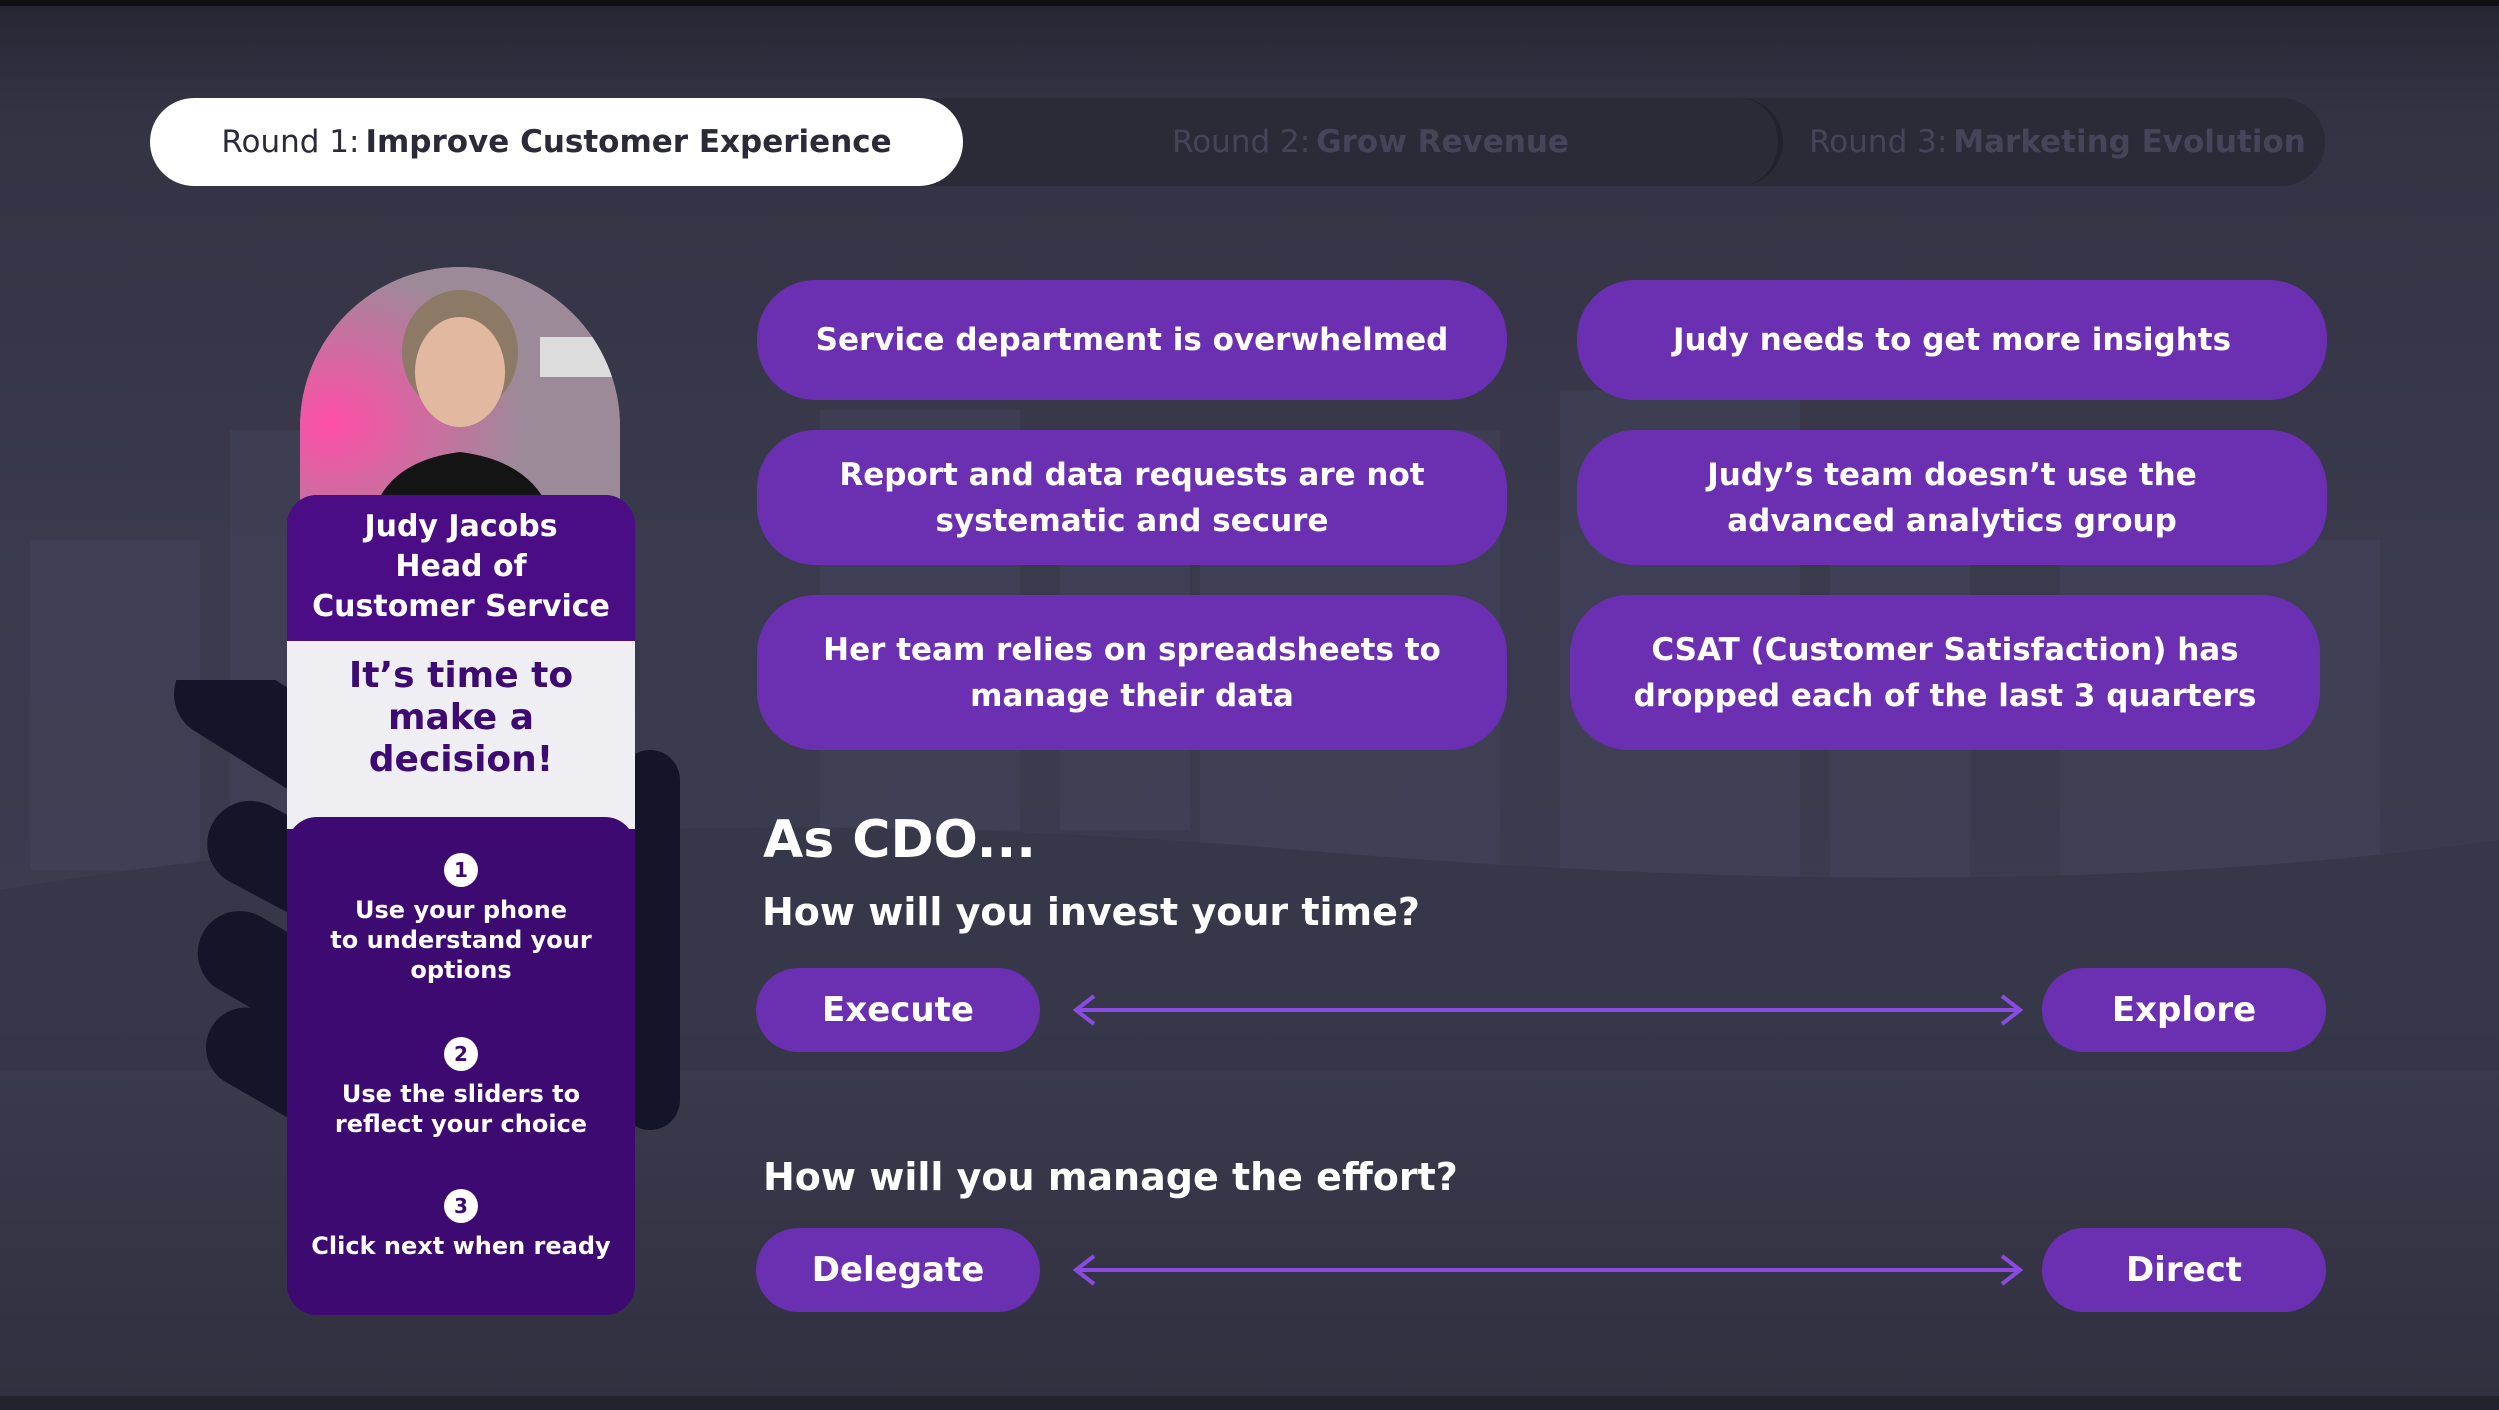 This screenshot has height=1410, width=2499. What do you see at coordinates (1241, 142) in the screenshot?
I see `tab-round-2-prefix: Round 2:` at bounding box center [1241, 142].